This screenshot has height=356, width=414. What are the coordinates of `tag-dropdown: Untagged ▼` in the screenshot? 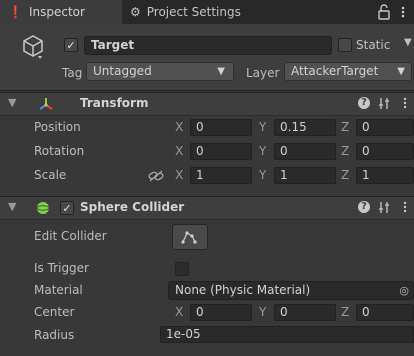 It's located at (160, 71).